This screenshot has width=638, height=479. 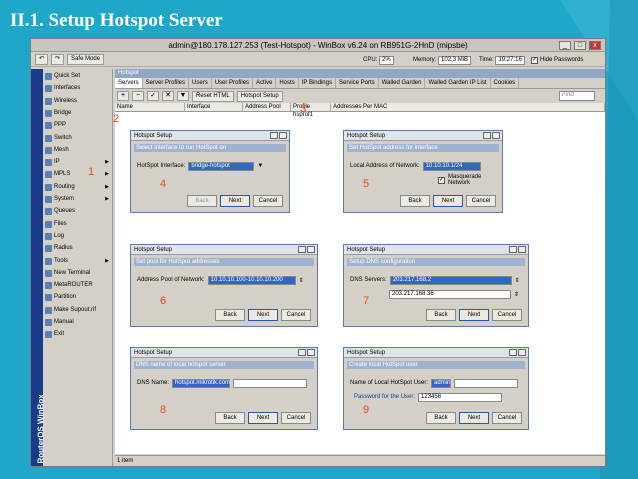 What do you see at coordinates (450, 280) in the screenshot?
I see `dns-server-1-input: 203.217.168.2` at bounding box center [450, 280].